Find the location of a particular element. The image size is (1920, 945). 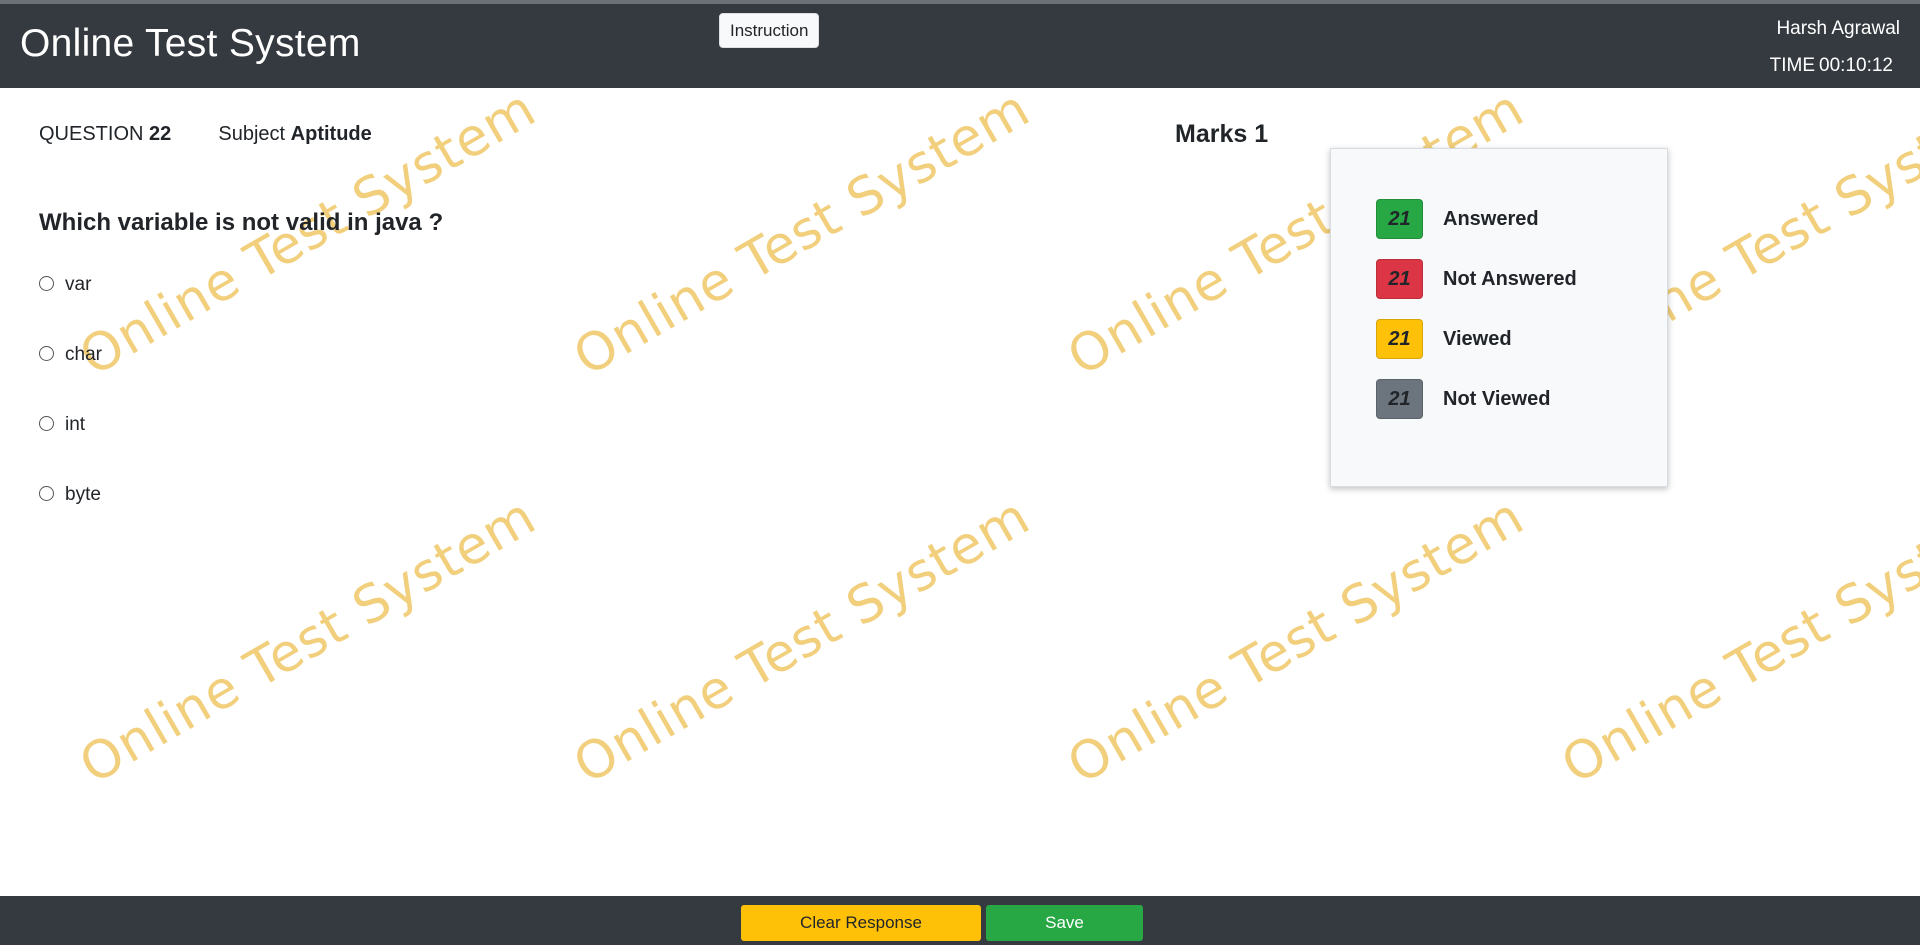

user-name: Harsh Agrawal is located at coordinates (1838, 28).